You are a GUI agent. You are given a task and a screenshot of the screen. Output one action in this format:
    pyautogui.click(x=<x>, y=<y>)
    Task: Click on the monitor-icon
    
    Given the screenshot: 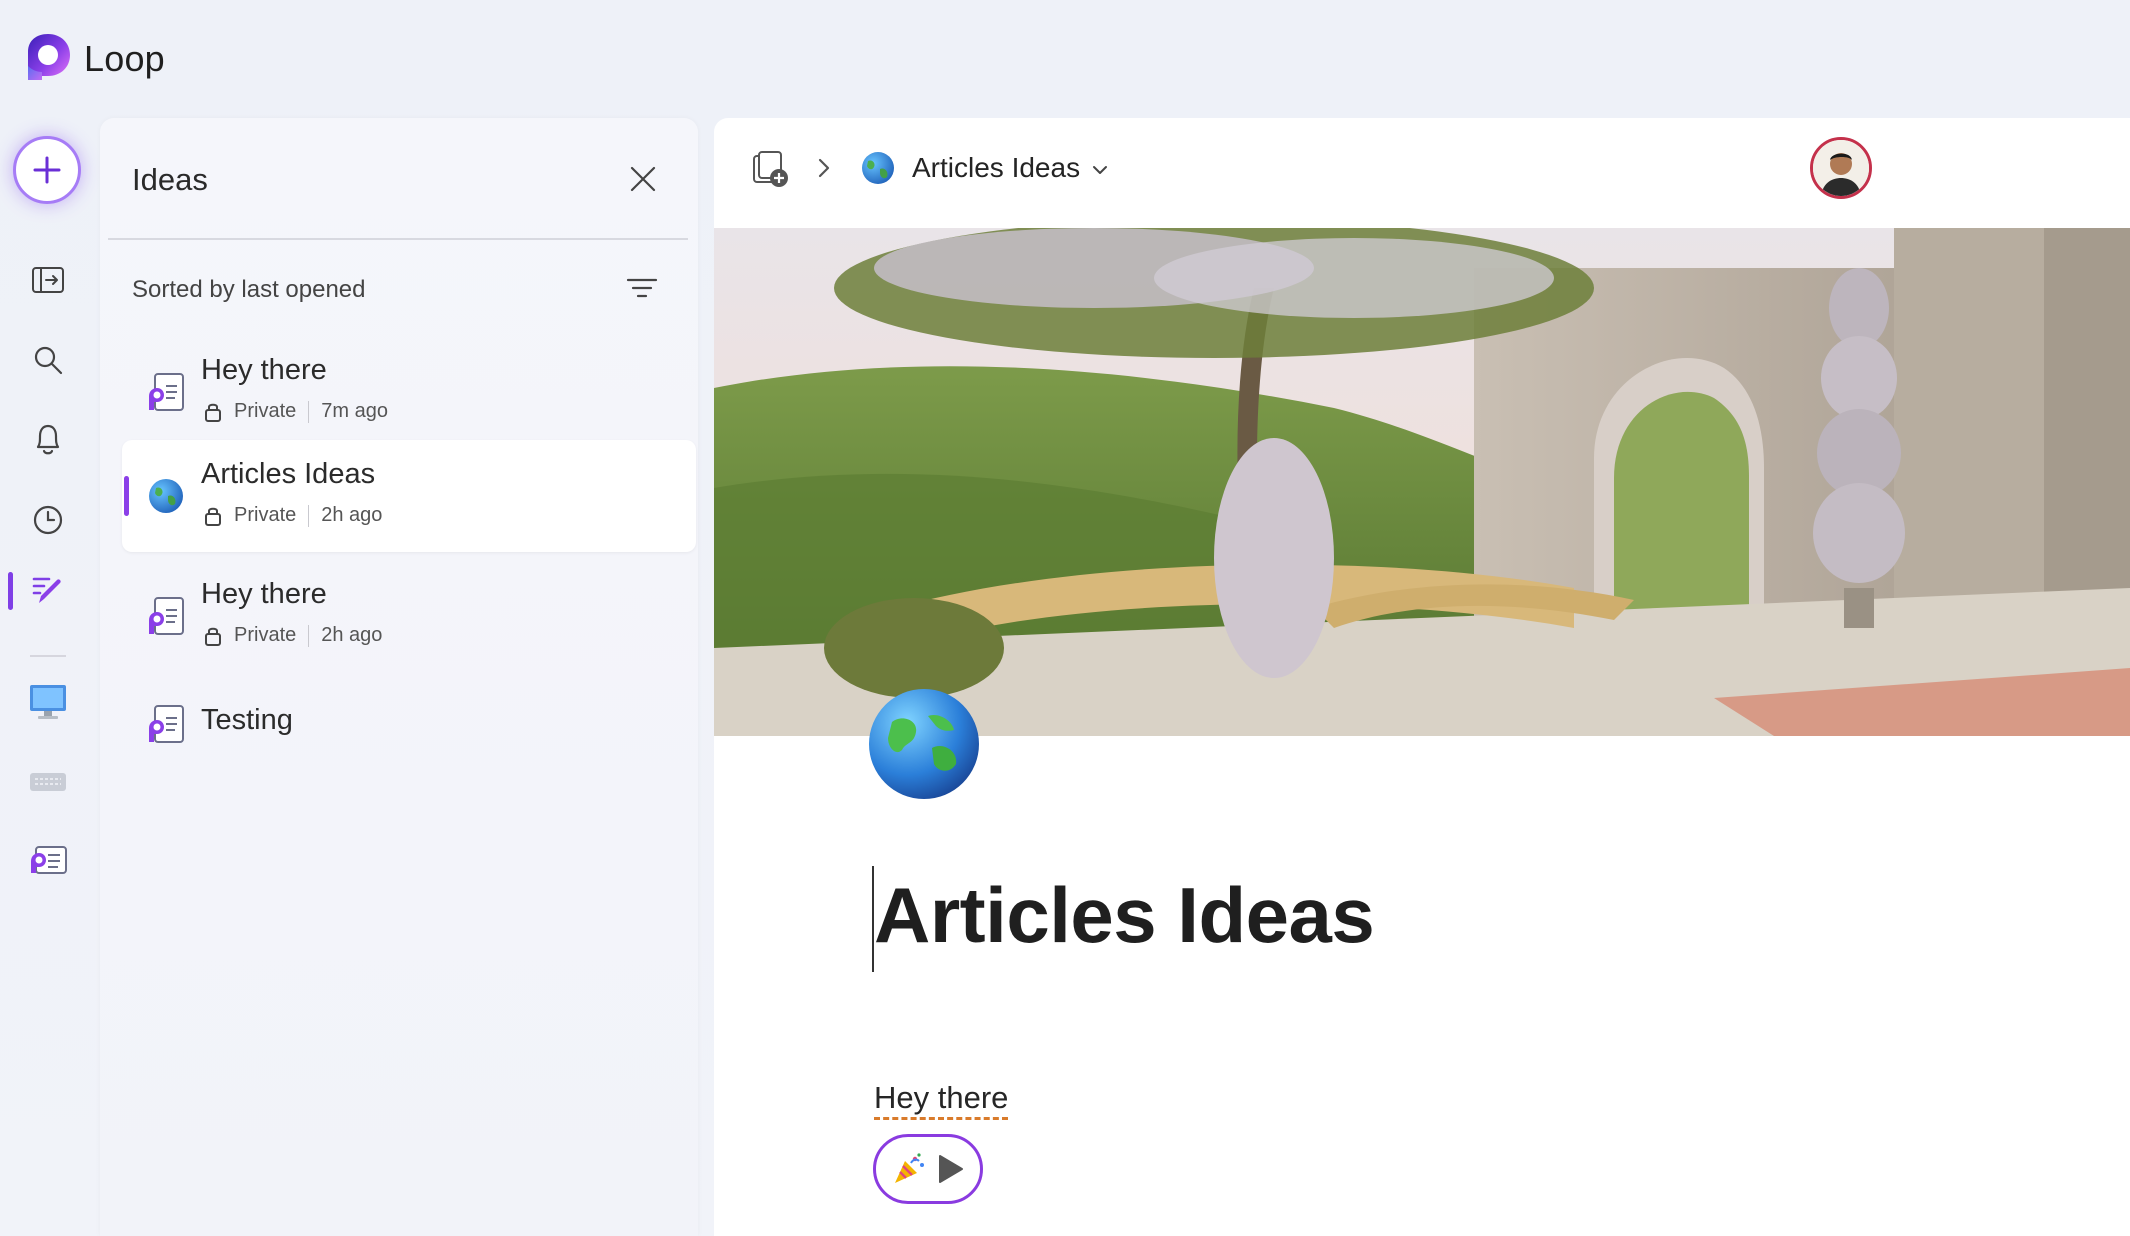 What is the action you would take?
    pyautogui.click(x=48, y=702)
    